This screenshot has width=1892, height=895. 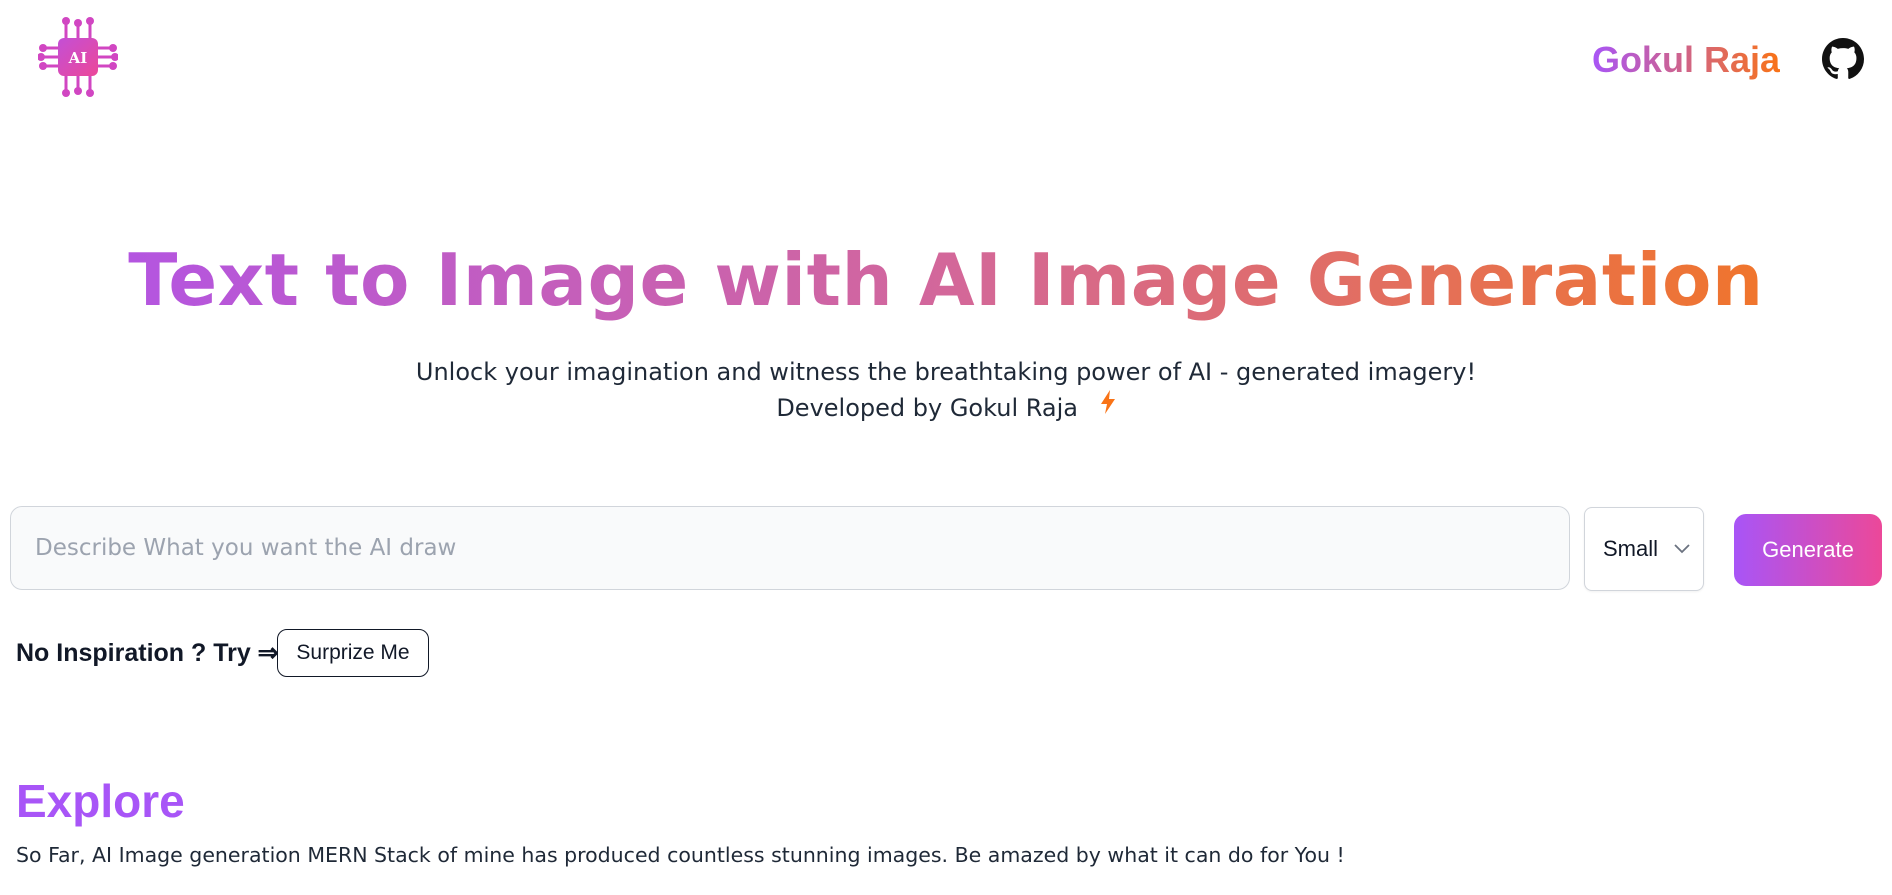 What do you see at coordinates (1631, 548) in the screenshot?
I see `size-select-value: Small` at bounding box center [1631, 548].